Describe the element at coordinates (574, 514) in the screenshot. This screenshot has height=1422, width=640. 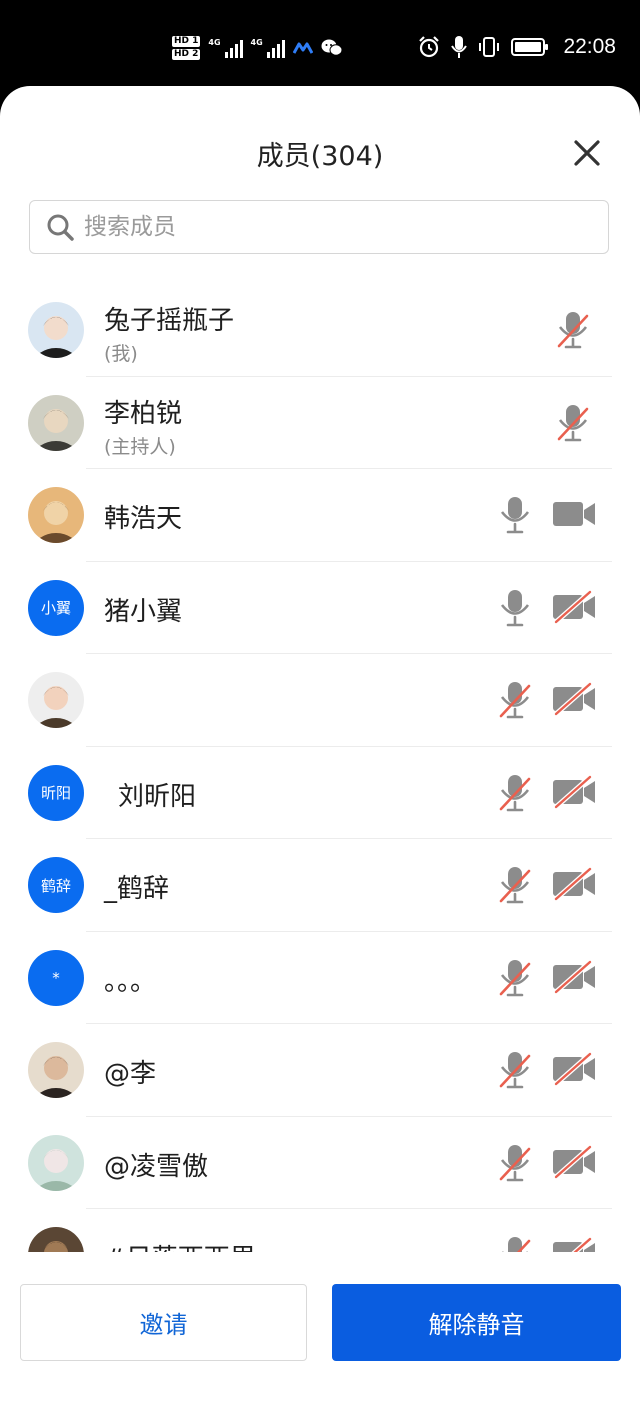
I see `camera-icon` at that location.